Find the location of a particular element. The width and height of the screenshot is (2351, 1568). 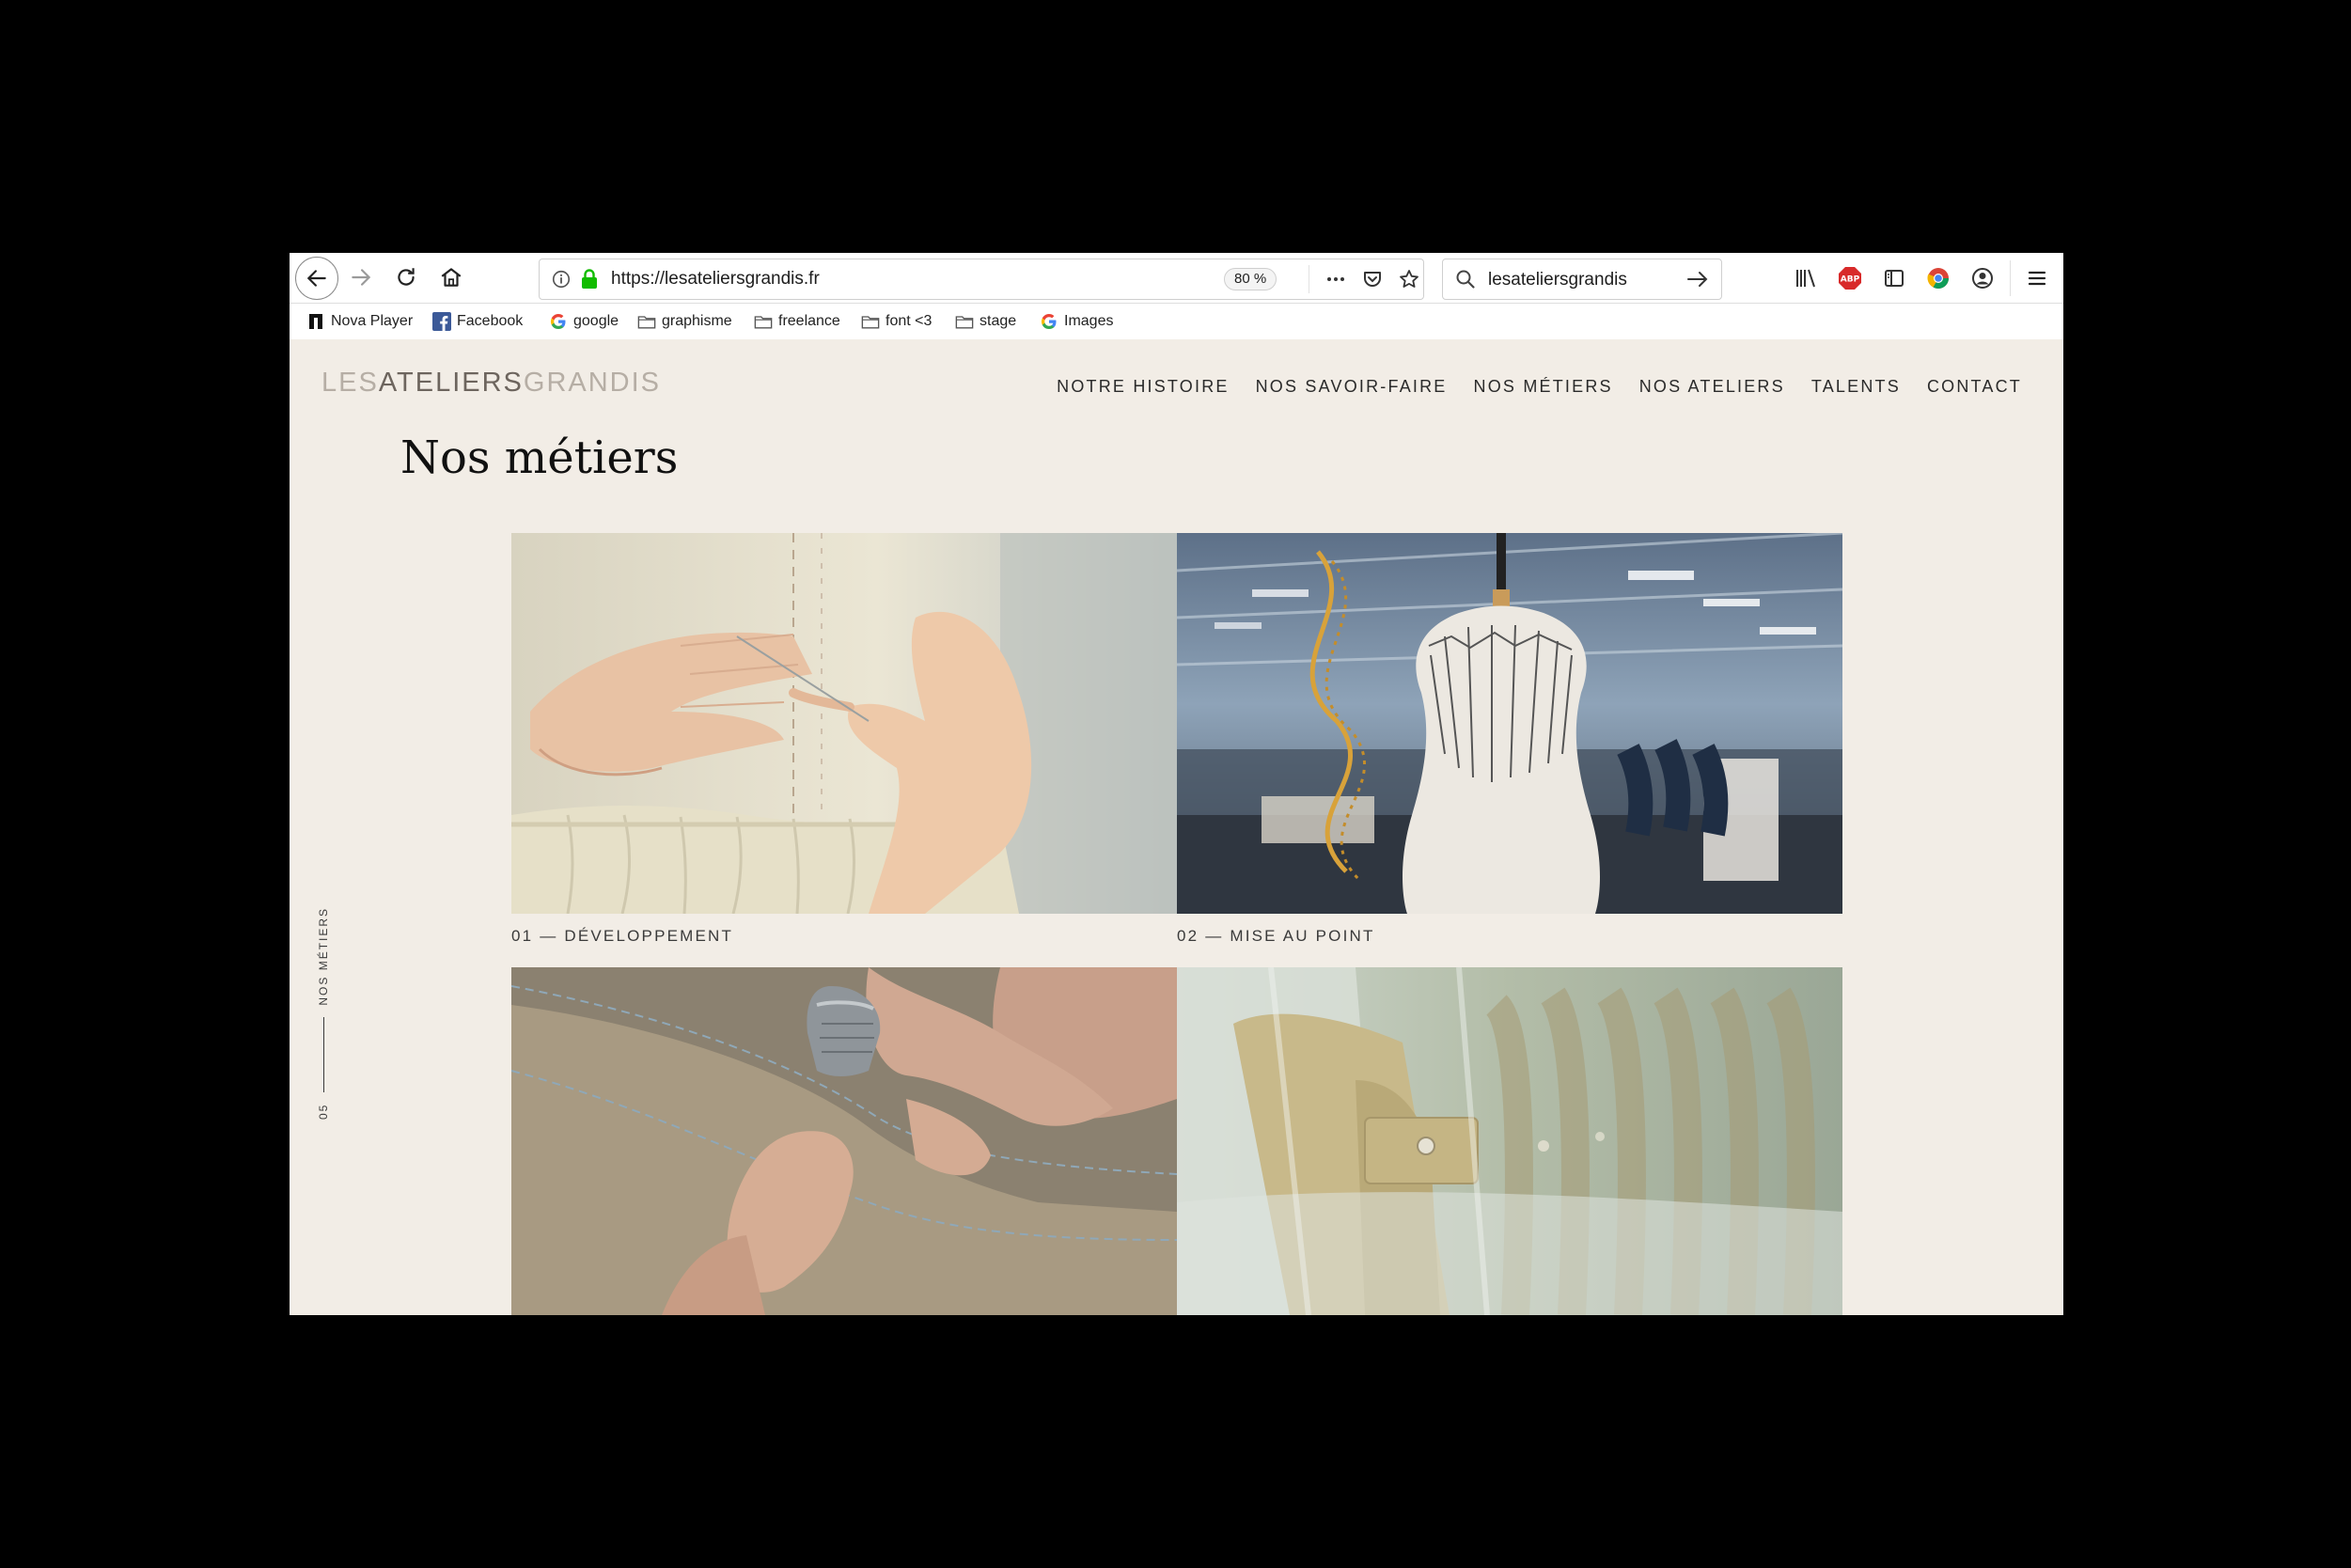

tile-garments-image is located at coordinates (1509, 1141).